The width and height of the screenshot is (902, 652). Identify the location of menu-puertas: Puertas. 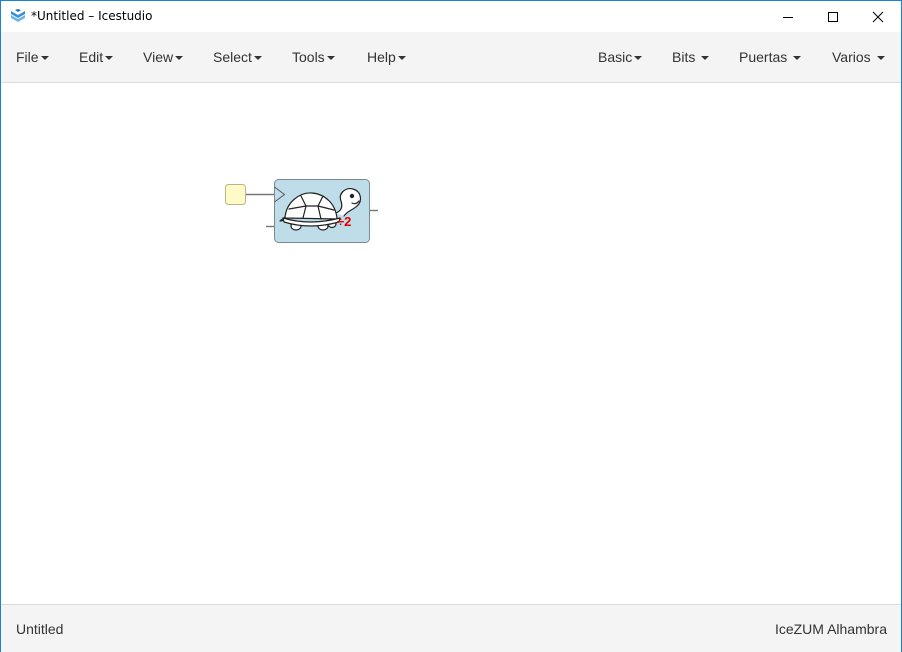
(770, 57).